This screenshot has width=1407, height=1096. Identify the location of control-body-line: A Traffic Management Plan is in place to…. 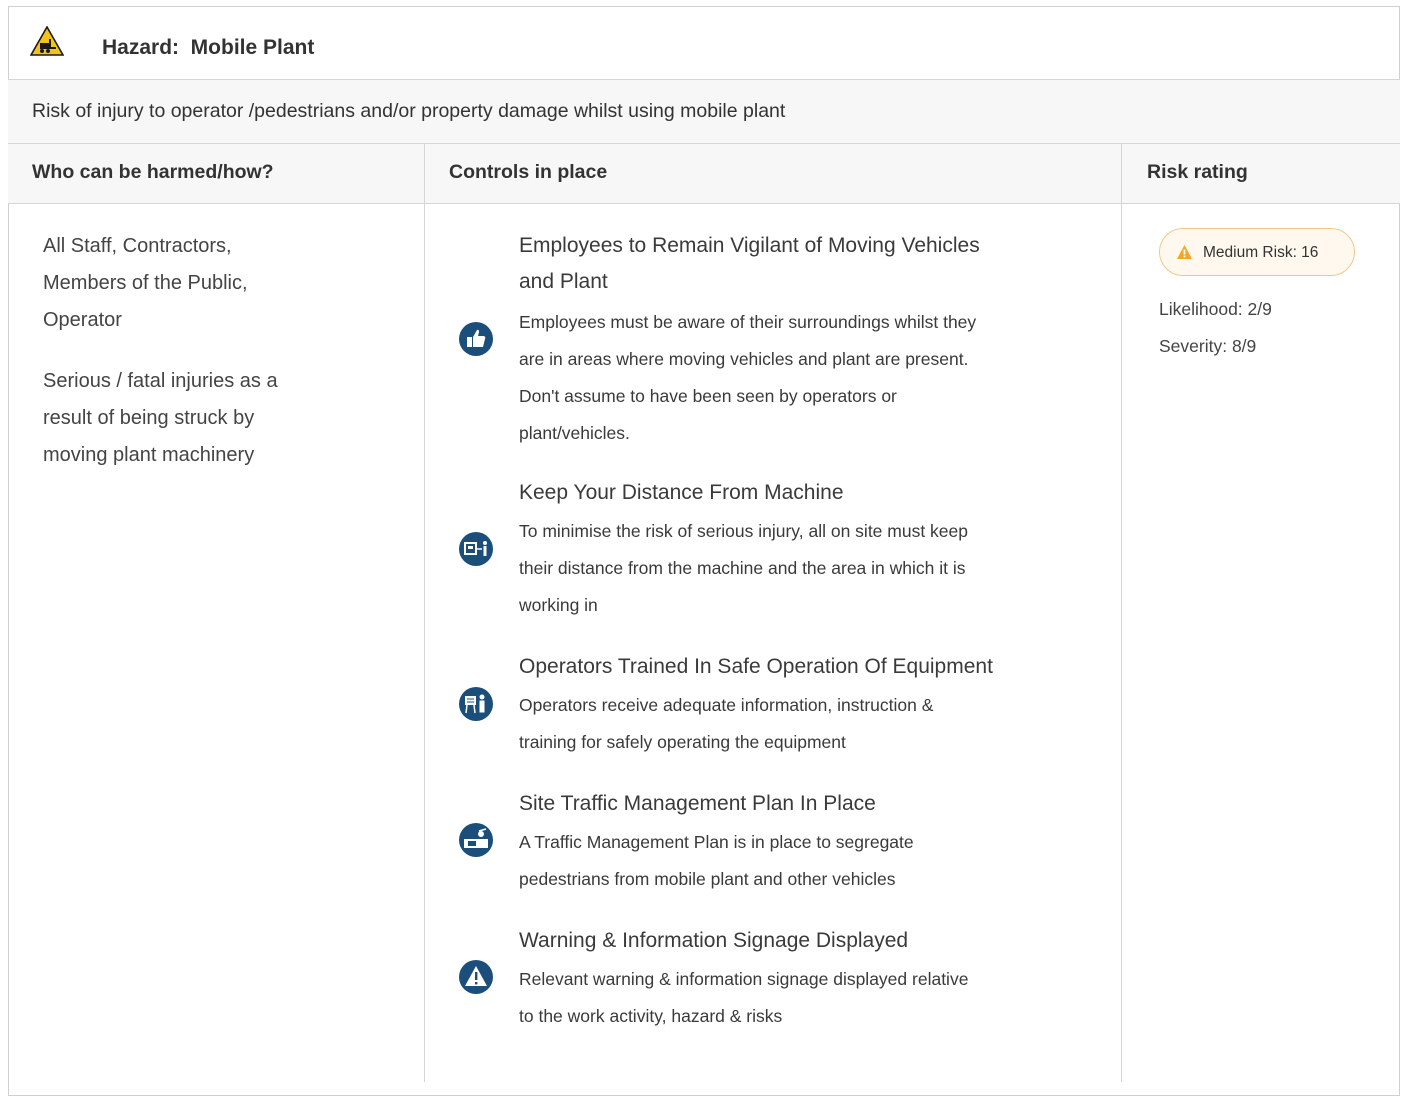
(804, 842).